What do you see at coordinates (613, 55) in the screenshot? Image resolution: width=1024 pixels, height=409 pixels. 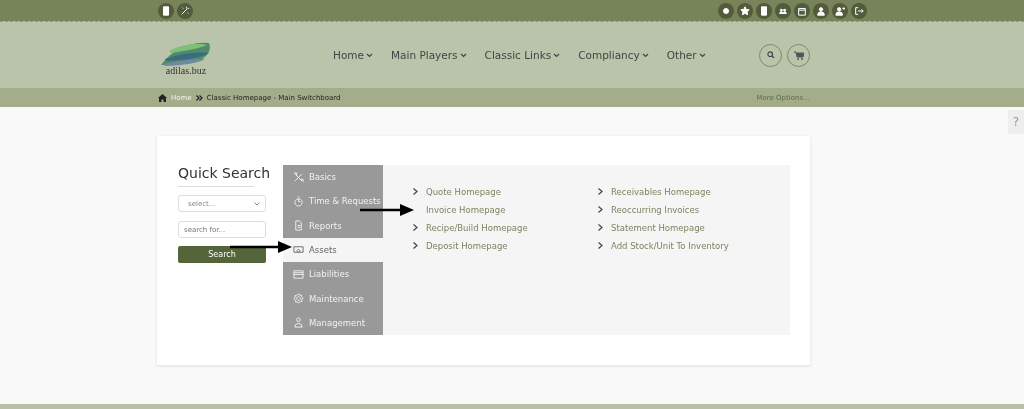 I see `nav-menu: Compliancy` at bounding box center [613, 55].